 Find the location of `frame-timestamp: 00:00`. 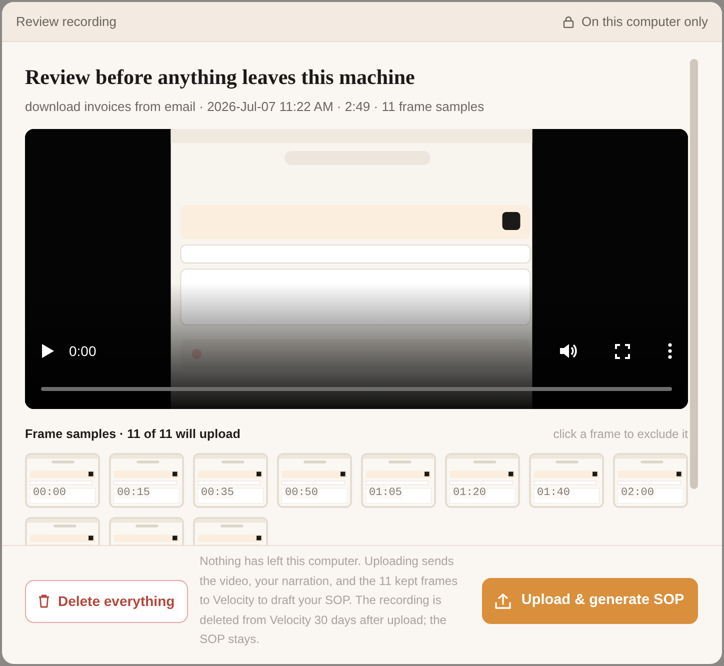

frame-timestamp: 00:00 is located at coordinates (49, 492).